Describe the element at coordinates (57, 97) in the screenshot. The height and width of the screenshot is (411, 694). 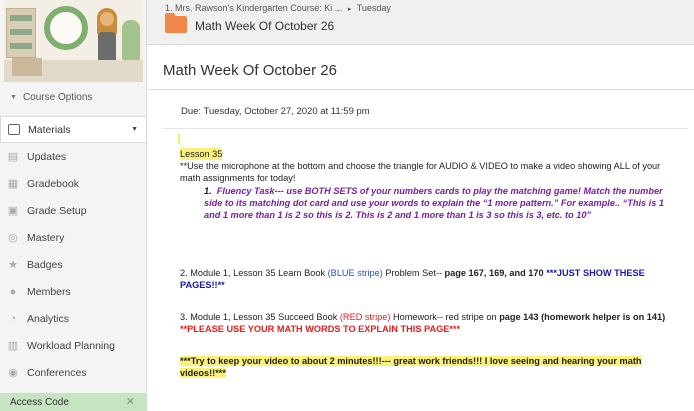
I see `course-options-label: Course Options` at that location.